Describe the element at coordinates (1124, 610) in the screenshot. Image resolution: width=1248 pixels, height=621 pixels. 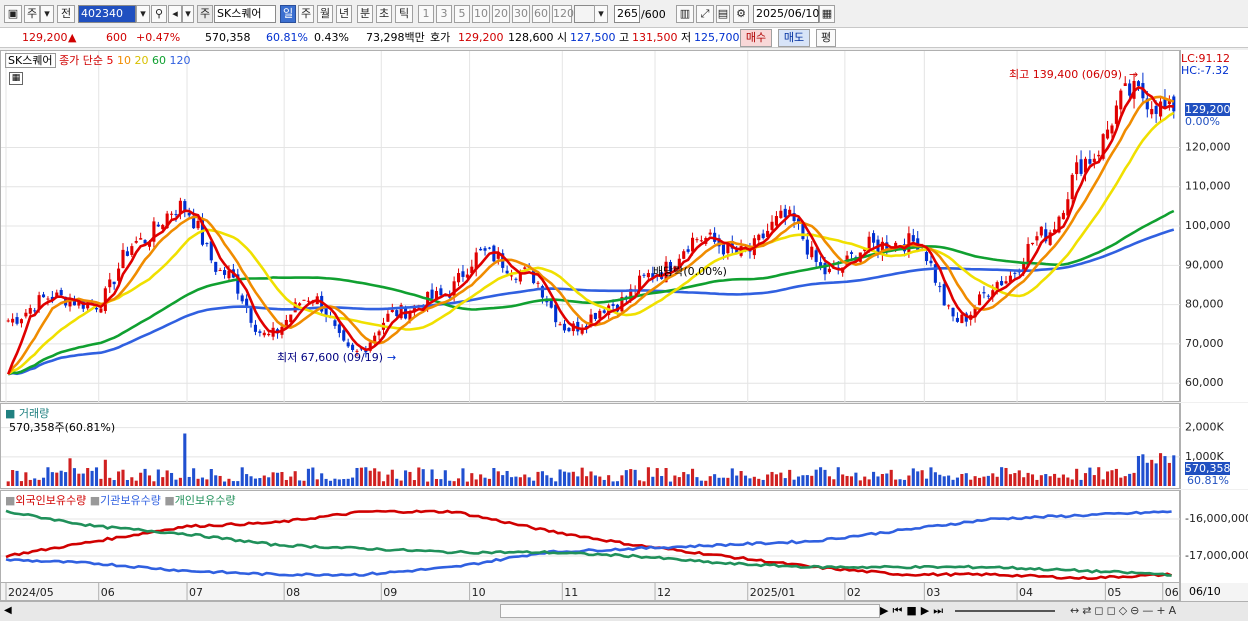
I see `zoom-controls: ↔⇄◻◻◇⊖—+A` at that location.